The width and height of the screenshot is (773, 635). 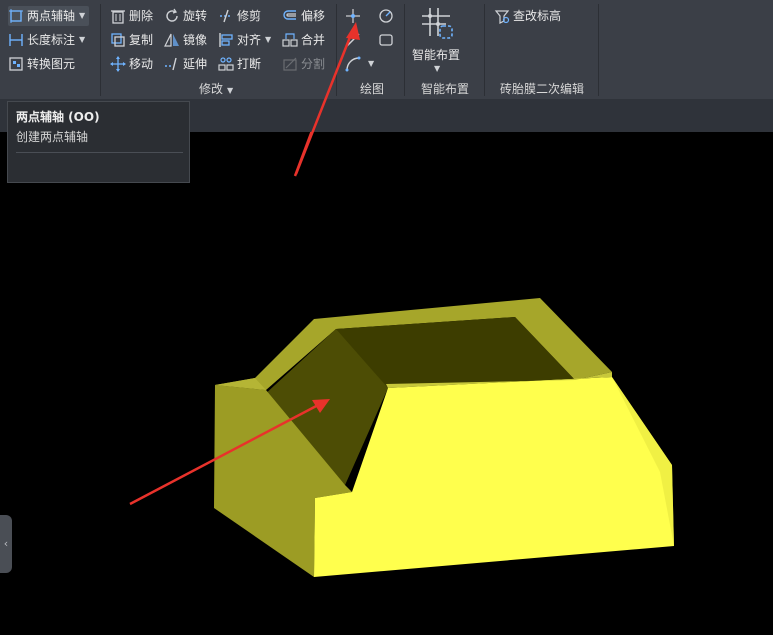 I want to click on delete-icon, so click(x=118, y=16).